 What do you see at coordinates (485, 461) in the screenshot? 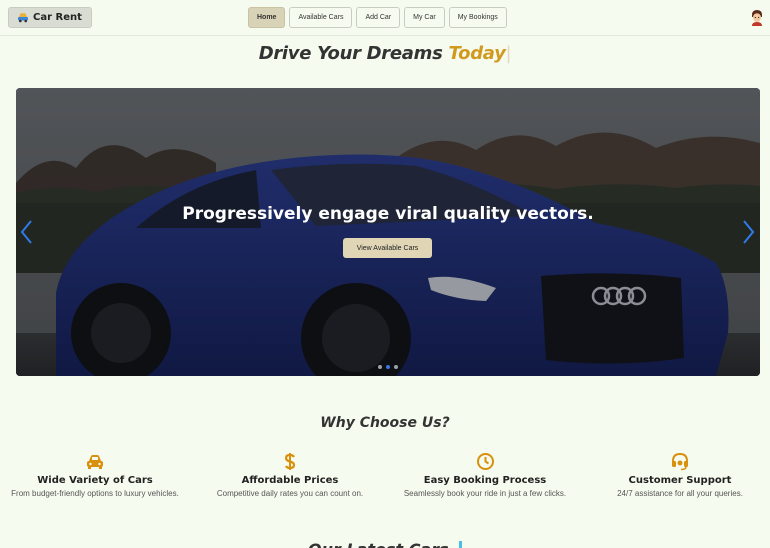
I see `clock-icon` at bounding box center [485, 461].